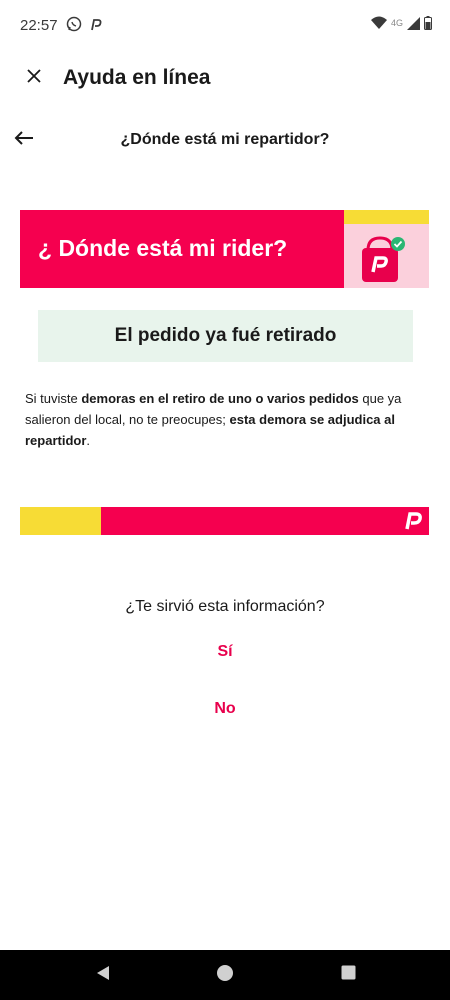  I want to click on feedback-no-button: No, so click(225, 709).